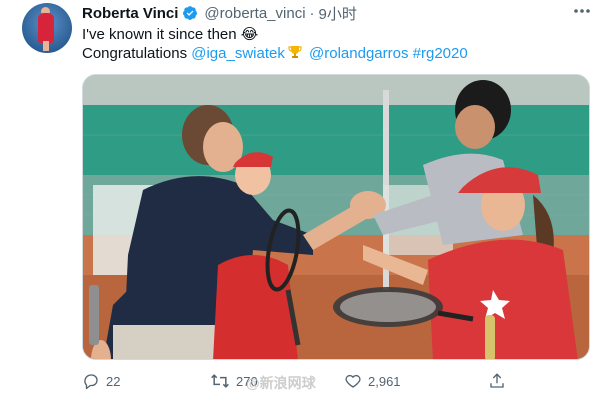  Describe the element at coordinates (497, 380) in the screenshot. I see `share-icon` at that location.